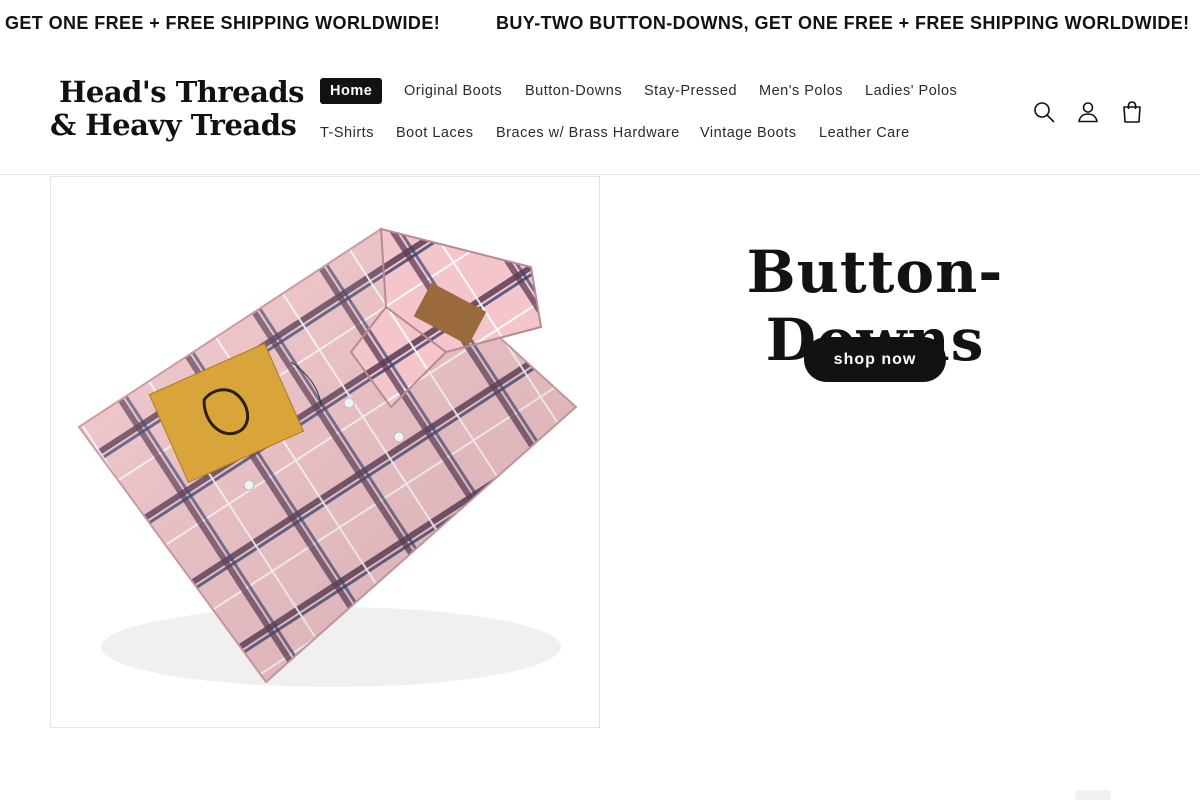 The height and width of the screenshot is (800, 1200). I want to click on nav-item-leather-care: Leather Care, so click(864, 133).